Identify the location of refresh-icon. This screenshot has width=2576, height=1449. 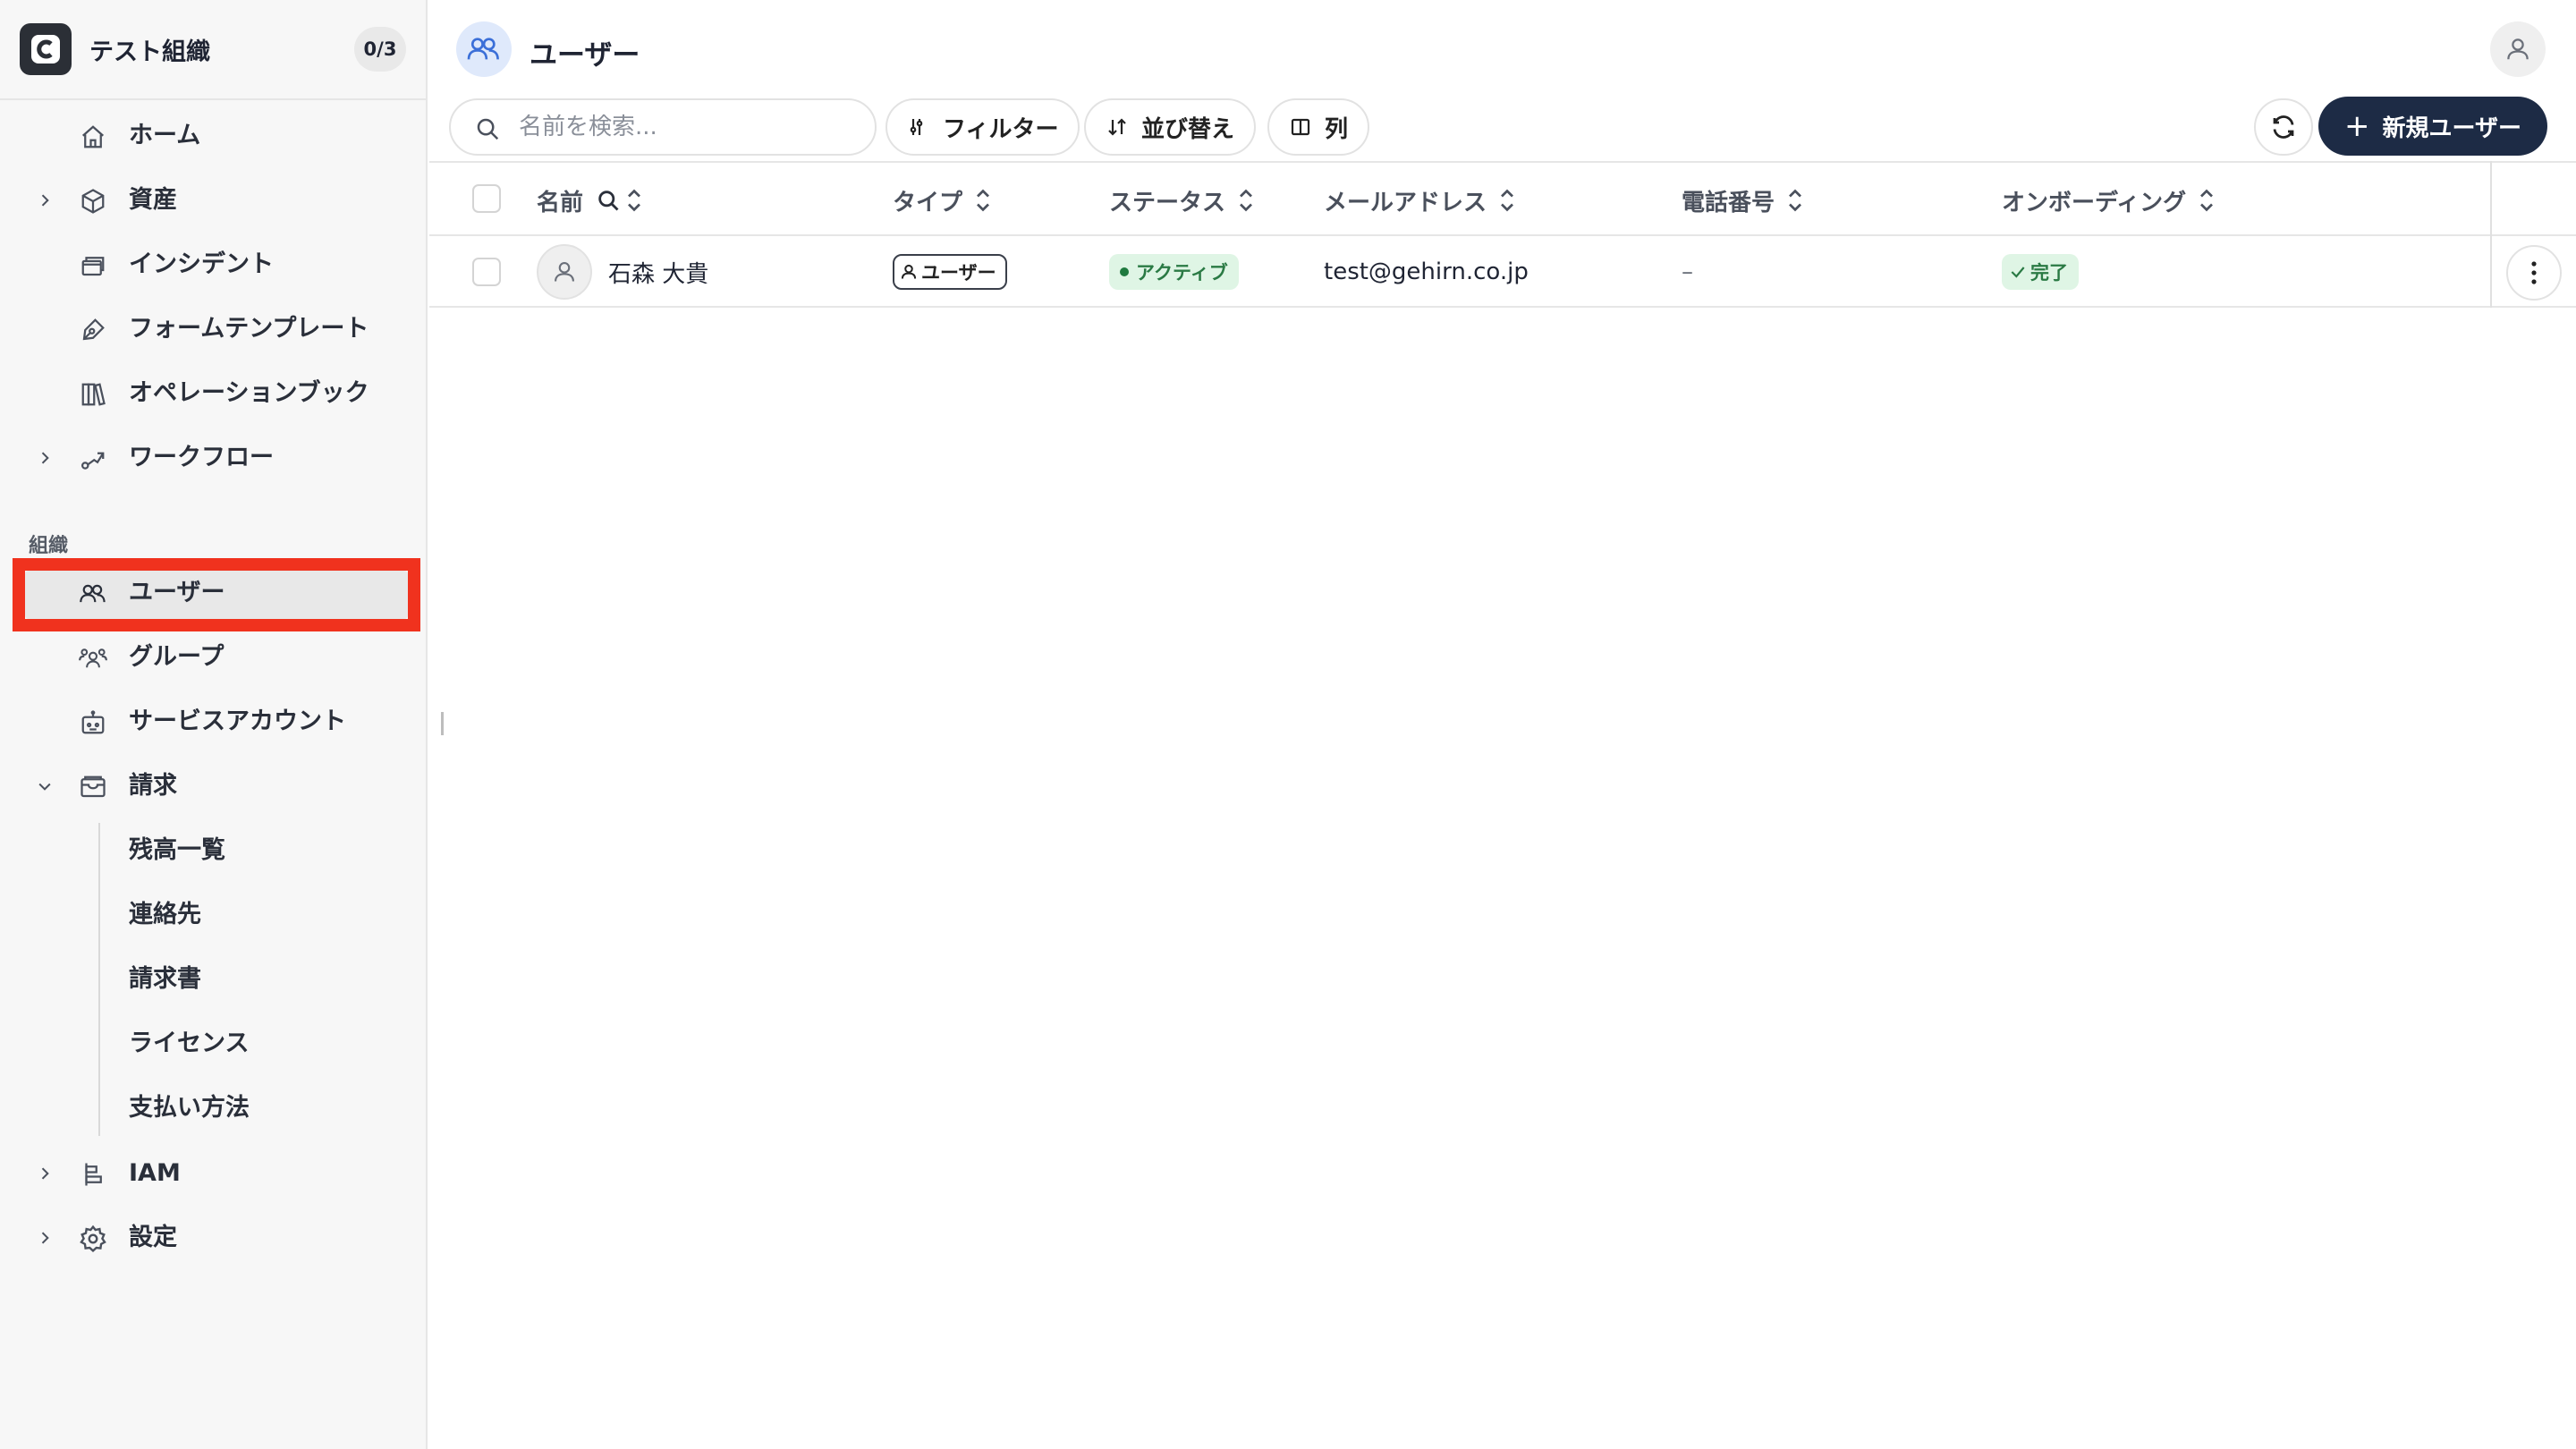
(2283, 127).